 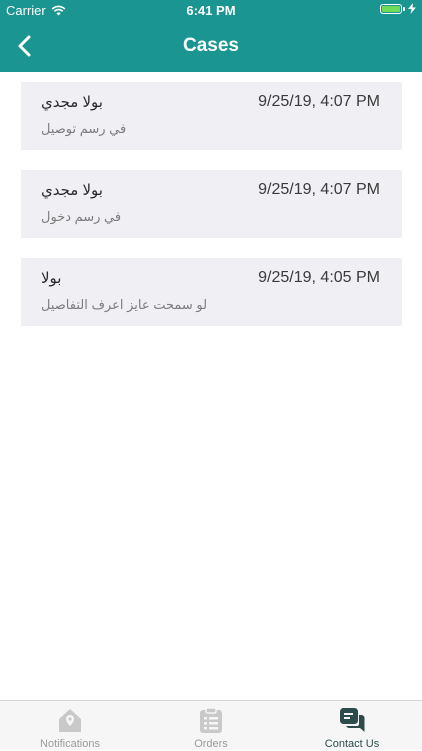 I want to click on tab-bar: Notifications Orders Contact Us, so click(x=211, y=725).